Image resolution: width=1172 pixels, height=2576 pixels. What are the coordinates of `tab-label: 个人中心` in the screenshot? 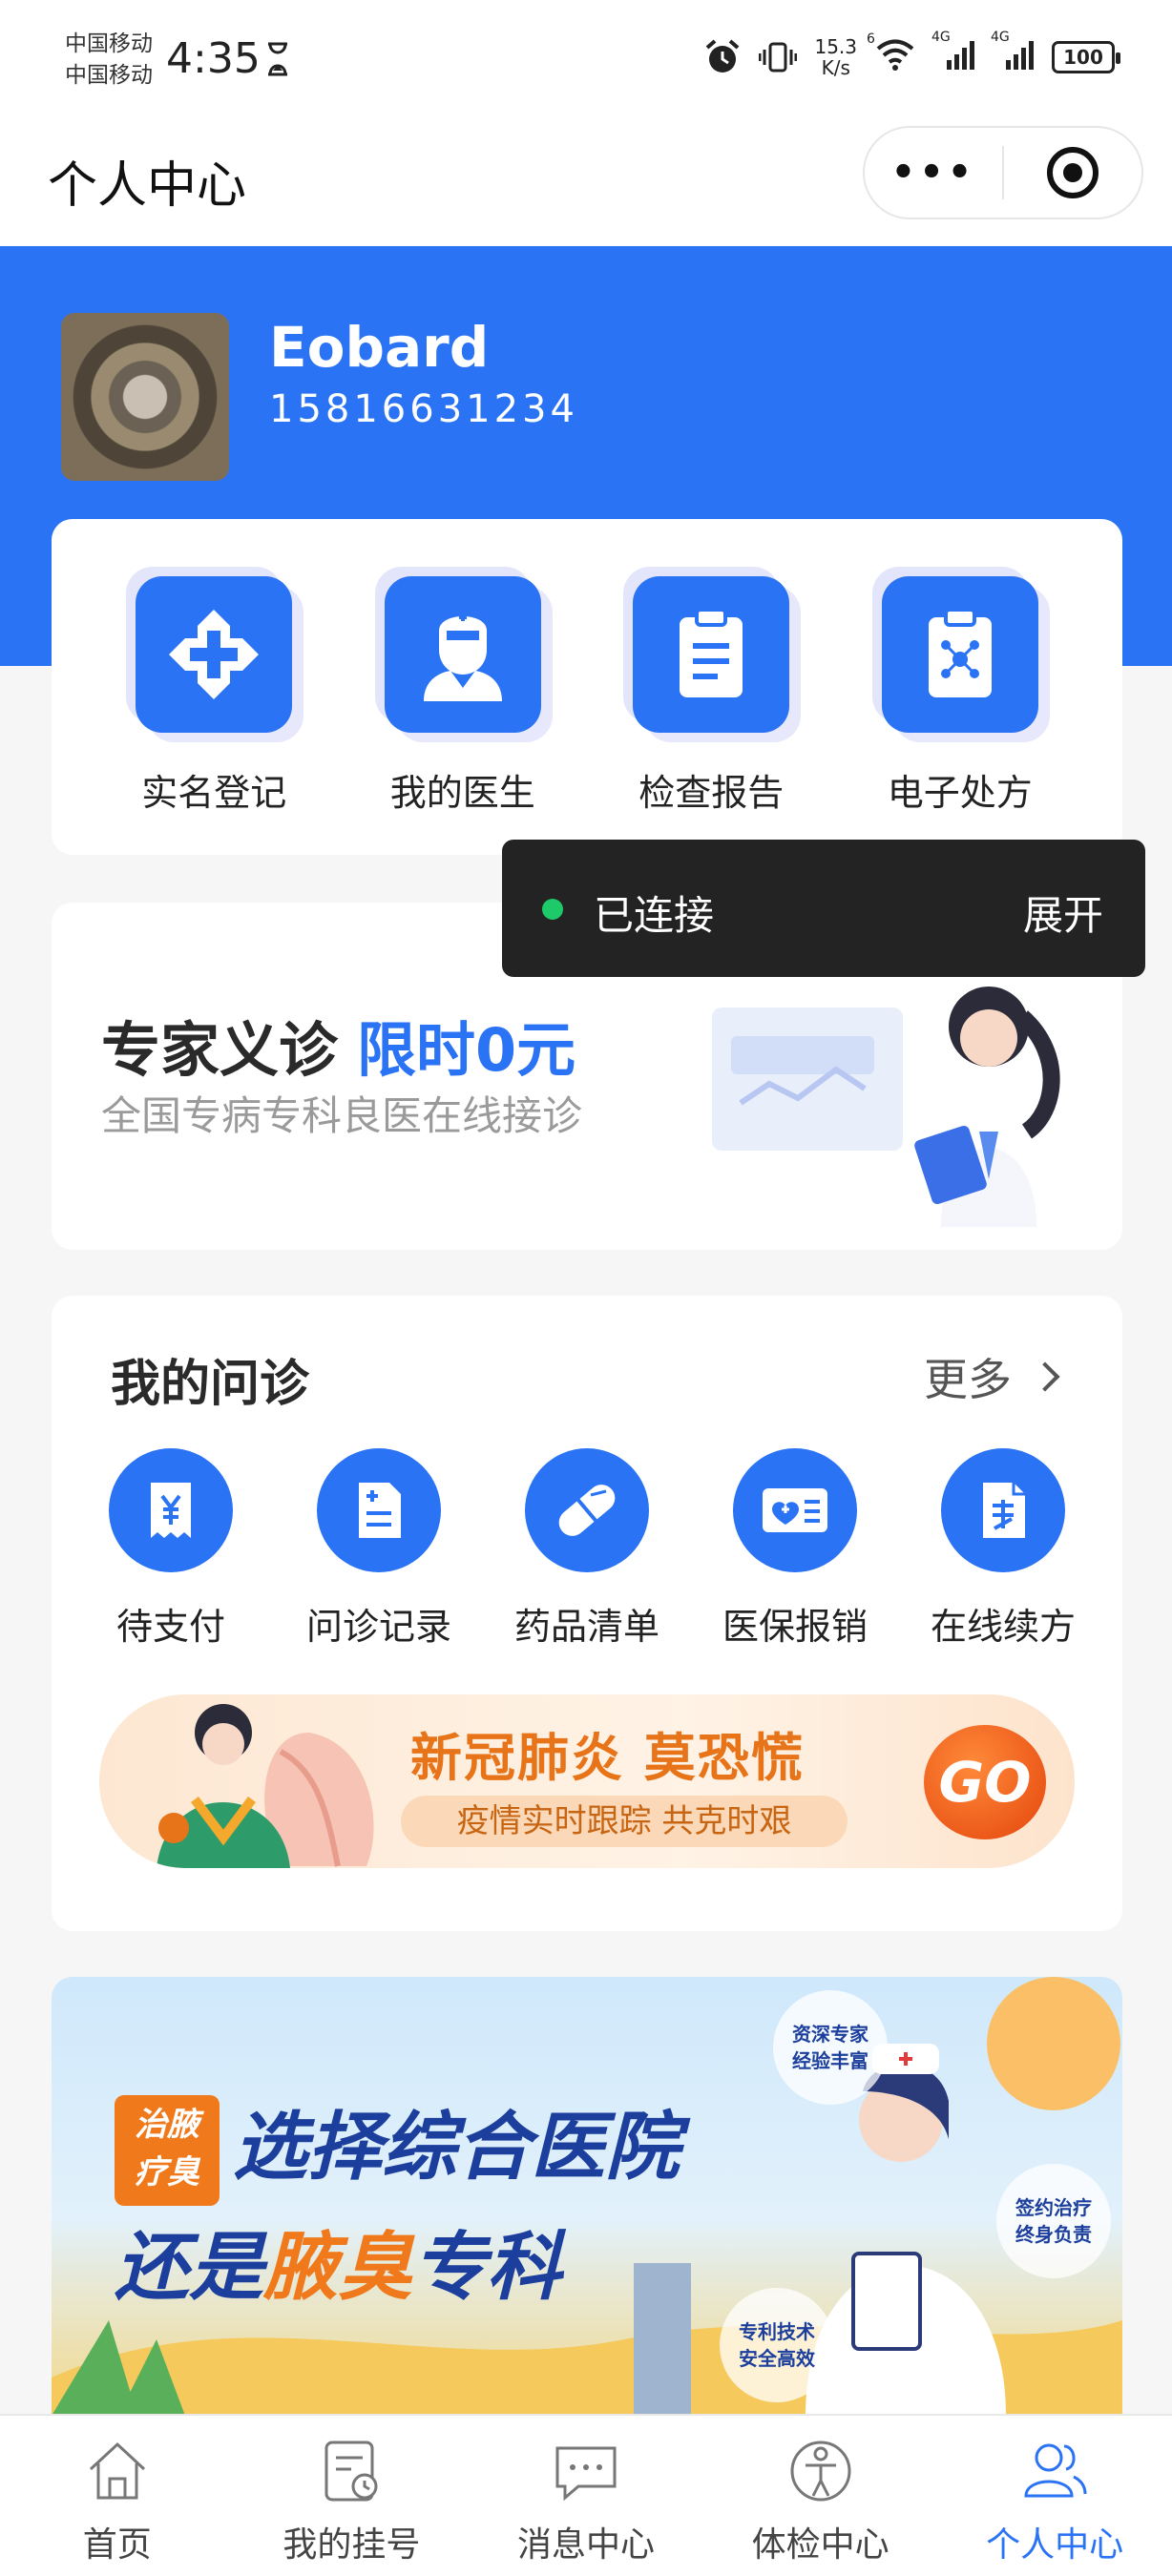 It's located at (1055, 2545).